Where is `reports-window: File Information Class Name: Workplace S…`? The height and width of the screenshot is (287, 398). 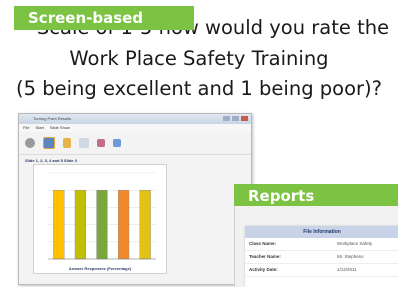
reports-window: File Information Class Name: Workplace S… is located at coordinates (316, 246).